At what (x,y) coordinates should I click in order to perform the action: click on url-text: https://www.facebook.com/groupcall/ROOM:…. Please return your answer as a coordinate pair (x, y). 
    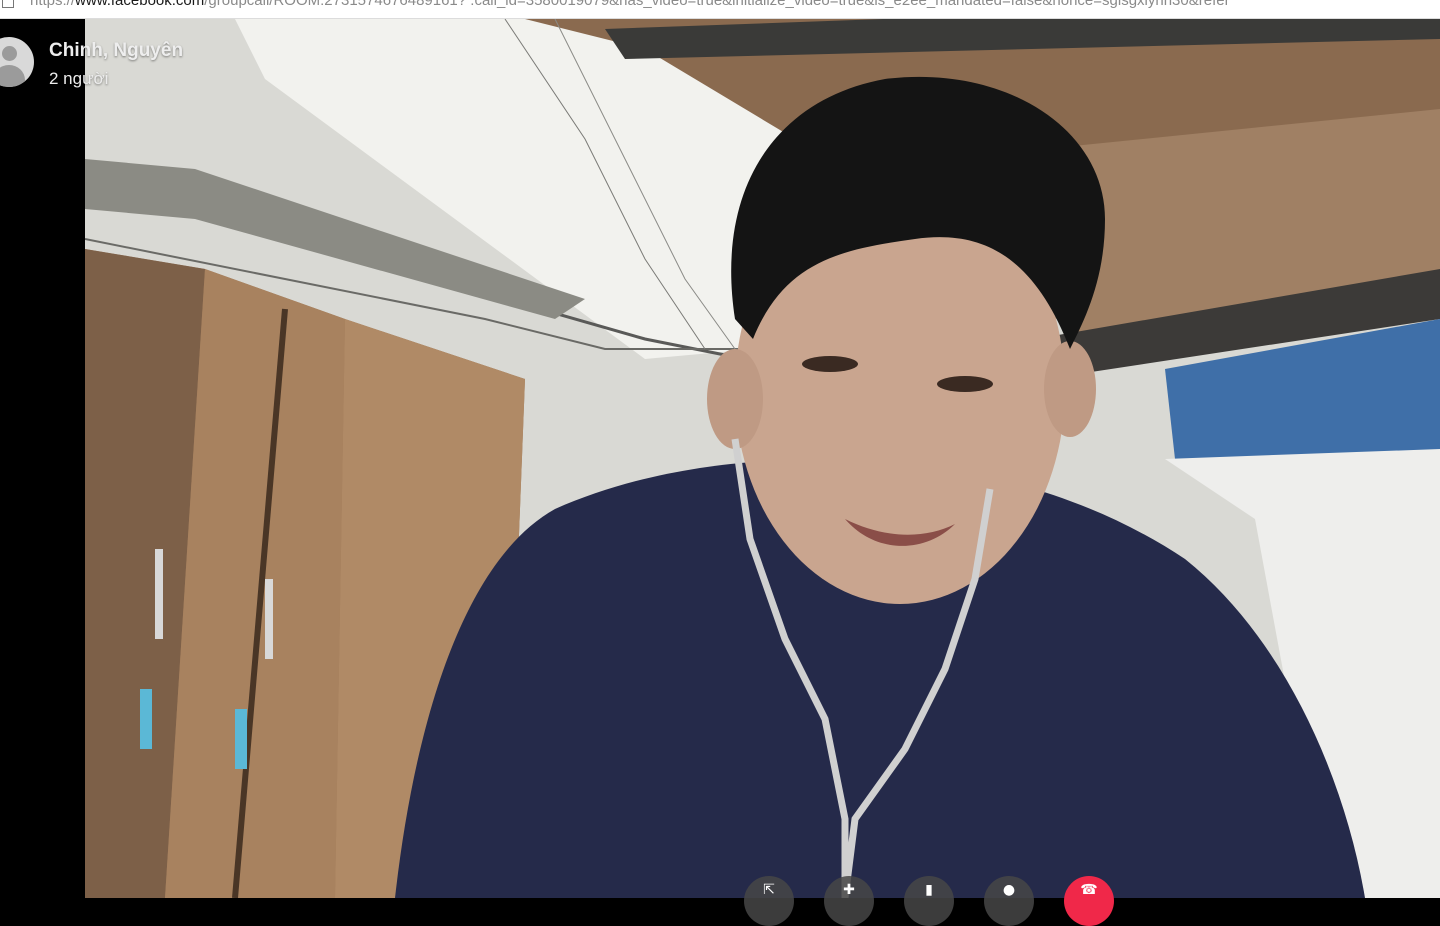
    Looking at the image, I should click on (630, 4).